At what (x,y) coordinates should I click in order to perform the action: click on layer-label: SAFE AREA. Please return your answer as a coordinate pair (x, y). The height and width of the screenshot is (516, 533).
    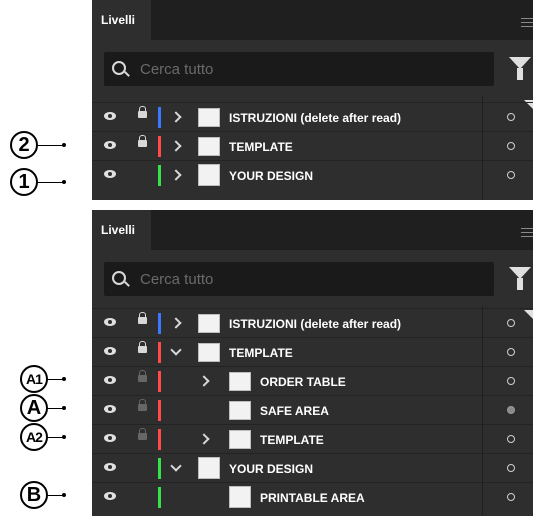
    Looking at the image, I should click on (294, 411).